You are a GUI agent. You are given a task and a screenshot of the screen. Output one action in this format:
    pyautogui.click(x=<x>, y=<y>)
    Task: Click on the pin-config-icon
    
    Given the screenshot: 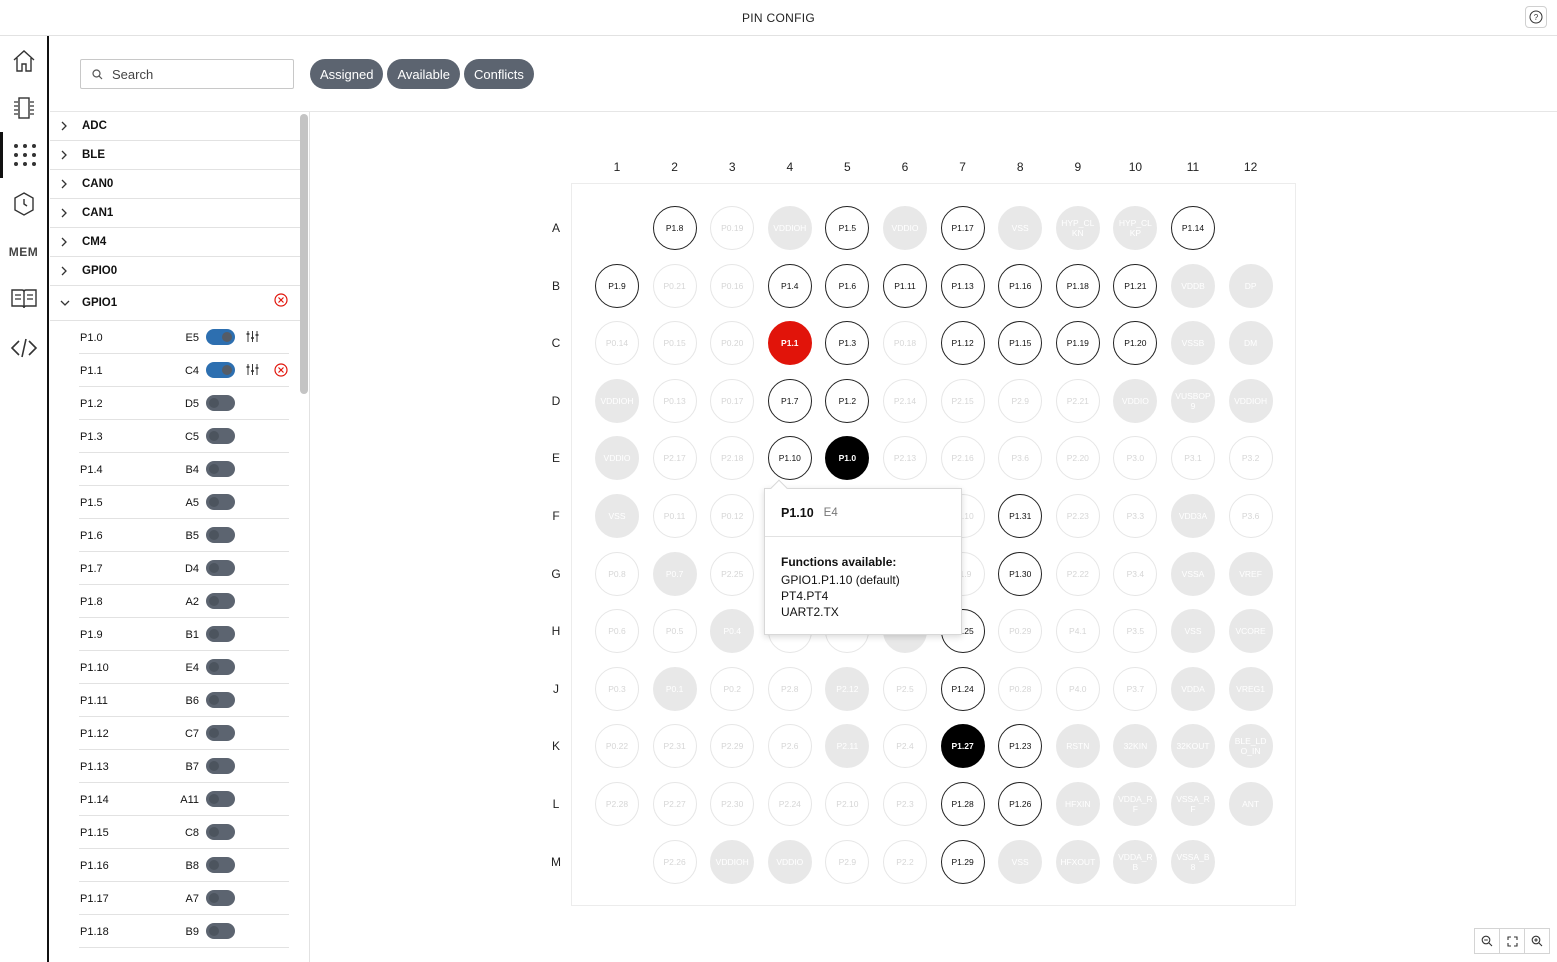 What is the action you would take?
    pyautogui.click(x=23, y=155)
    